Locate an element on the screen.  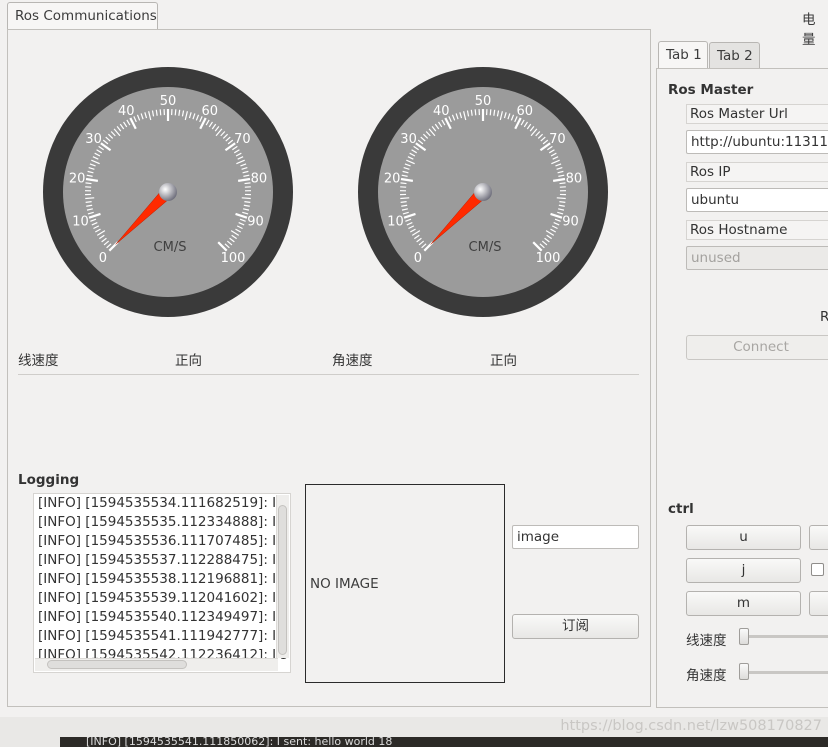
tab-2: Tab 2 is located at coordinates (734, 55).